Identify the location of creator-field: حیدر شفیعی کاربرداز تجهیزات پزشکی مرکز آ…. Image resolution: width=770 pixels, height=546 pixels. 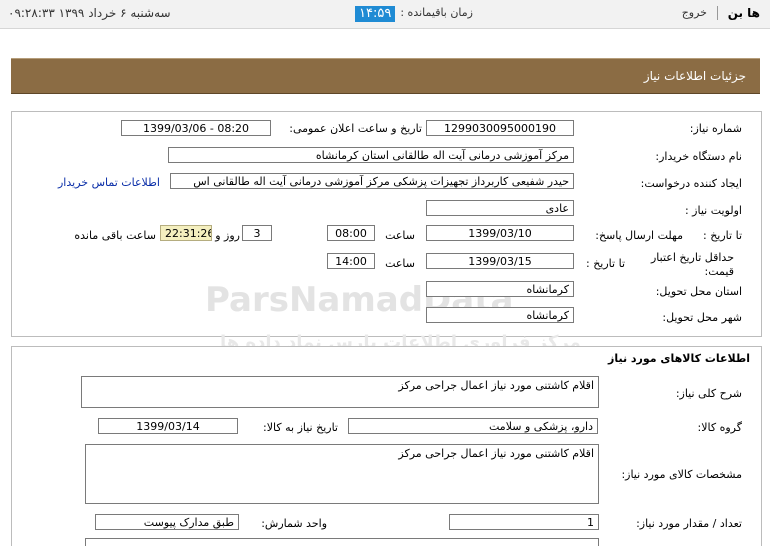
(372, 181).